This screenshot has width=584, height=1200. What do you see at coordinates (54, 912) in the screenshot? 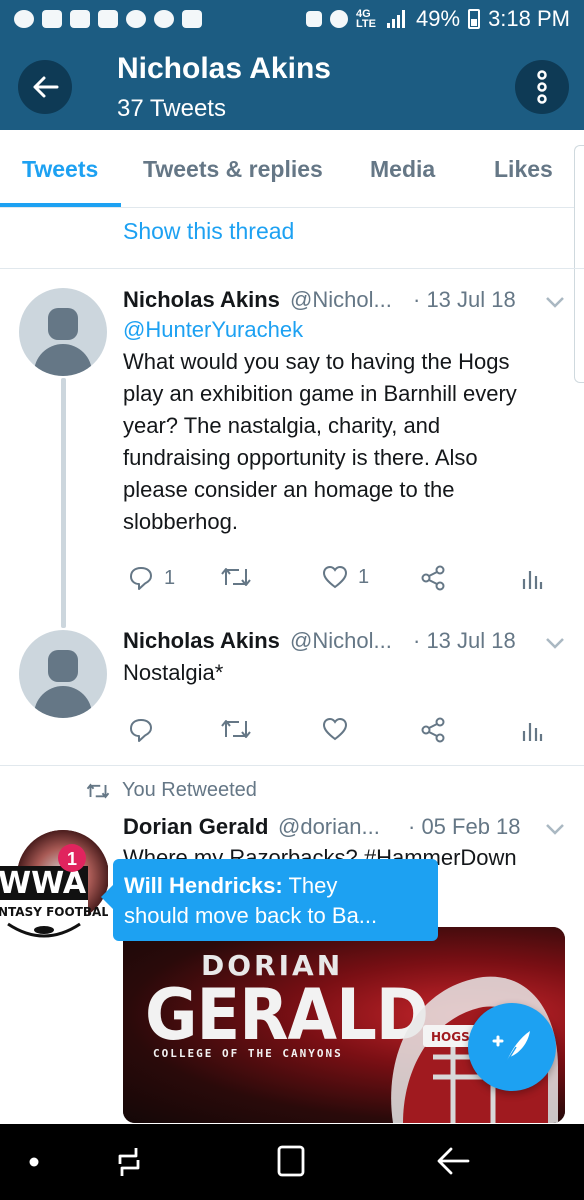
I see `avatar-logo-subtext: NTASY FOOTBALL` at bounding box center [54, 912].